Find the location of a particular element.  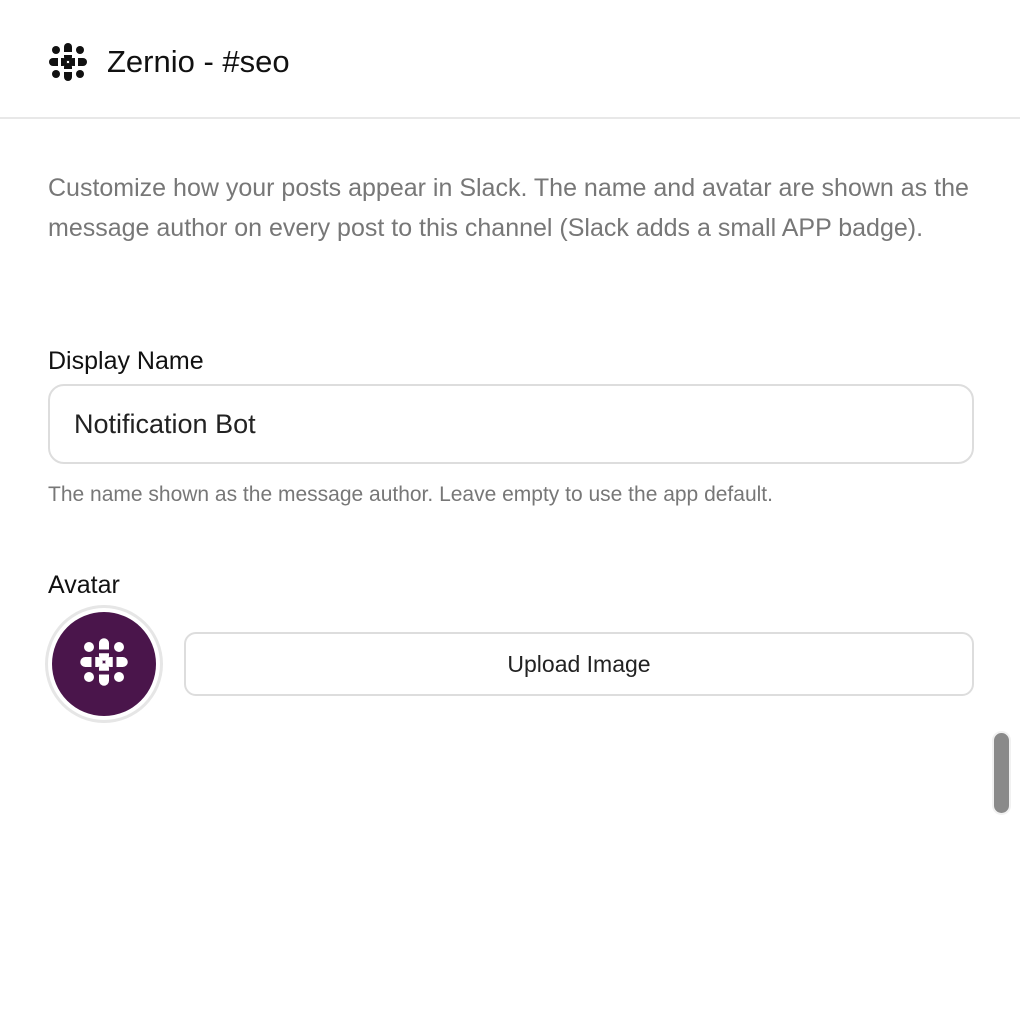

scrollbar-thumb is located at coordinates (1001, 773).